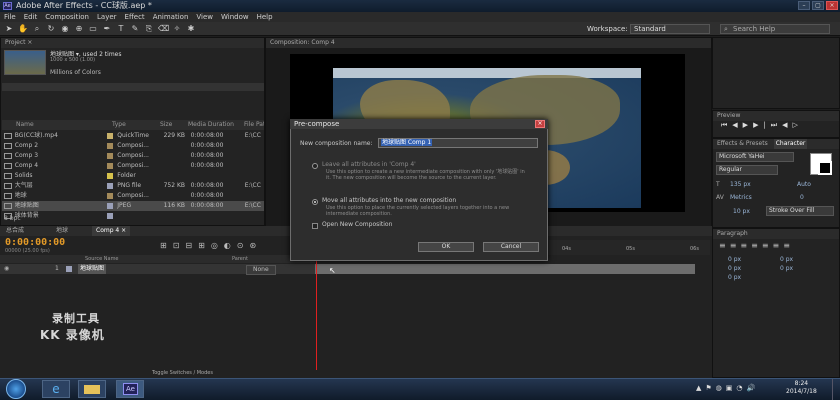 The height and width of the screenshot is (400, 840). Describe the element at coordinates (133, 186) in the screenshot. I see `project-item-row: 大气层 PNG file 752 KB 0:00:08:00 E:\CC` at that location.